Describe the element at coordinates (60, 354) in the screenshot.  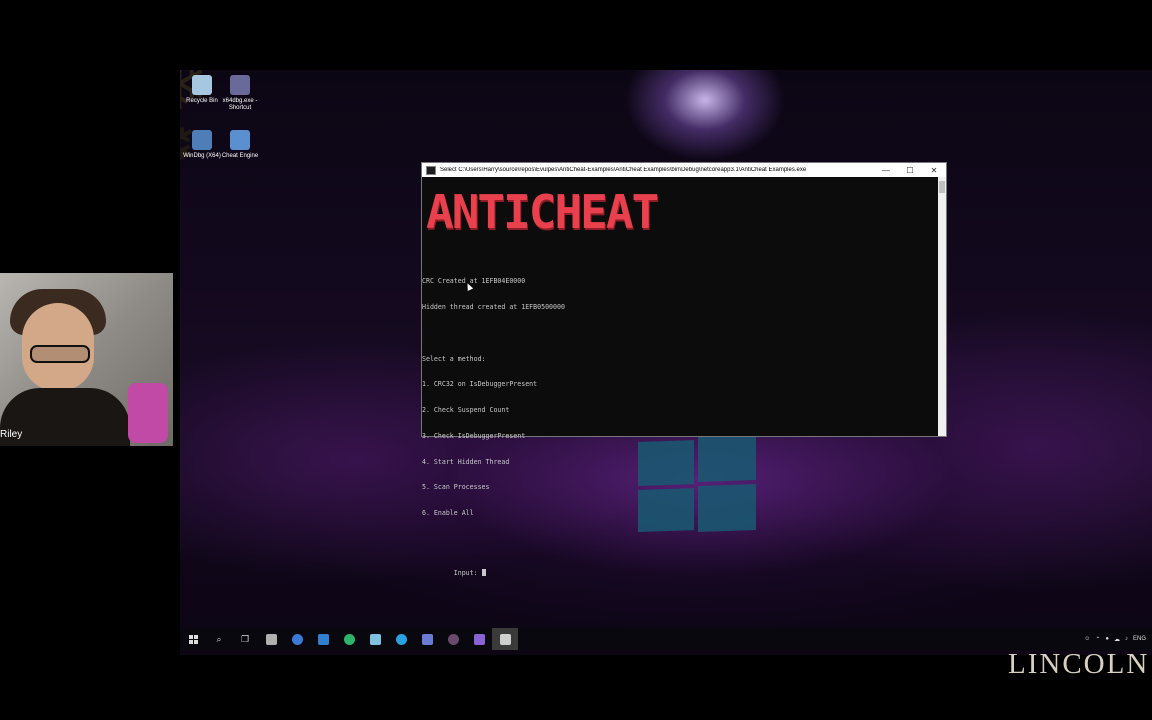
I see `webcam-person-glasses` at that location.